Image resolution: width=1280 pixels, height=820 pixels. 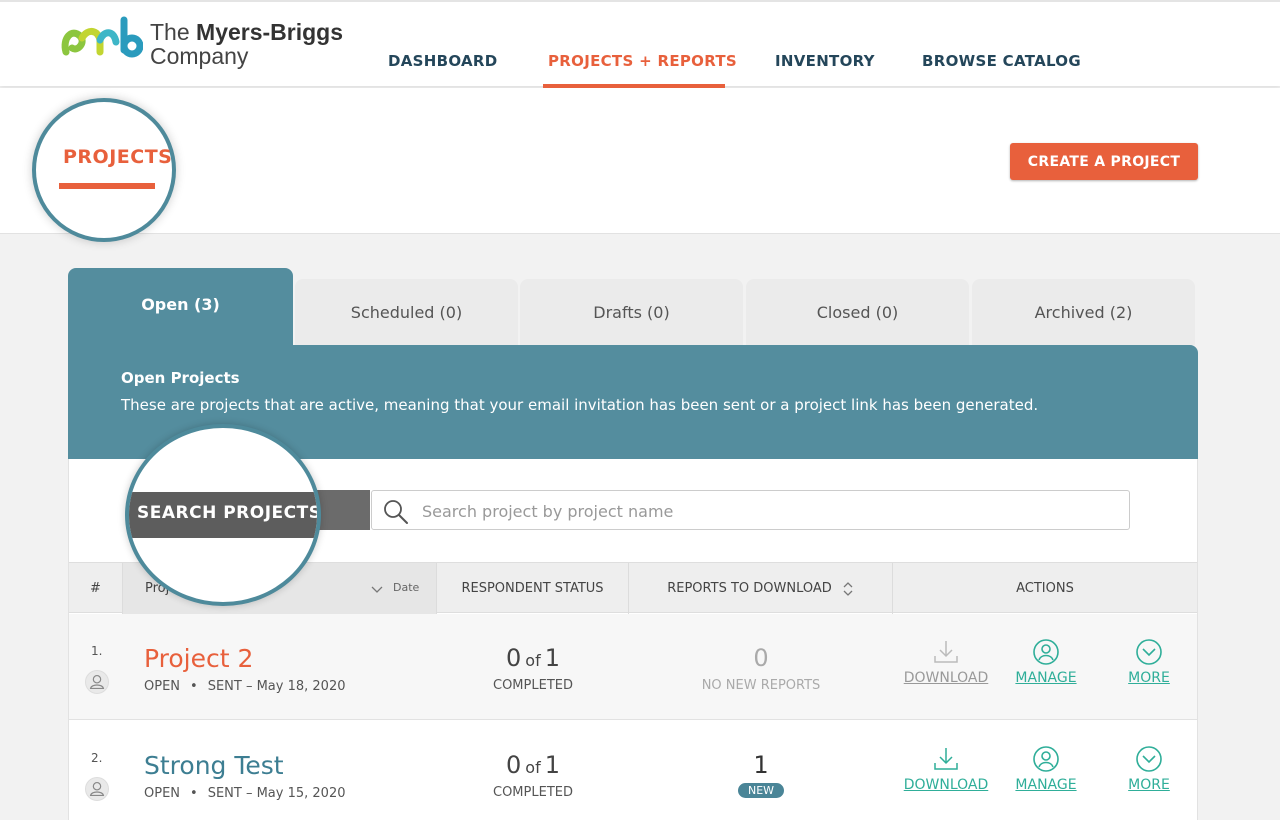 What do you see at coordinates (631, 312) in the screenshot?
I see `tab-drafts: Drafts (0)` at bounding box center [631, 312].